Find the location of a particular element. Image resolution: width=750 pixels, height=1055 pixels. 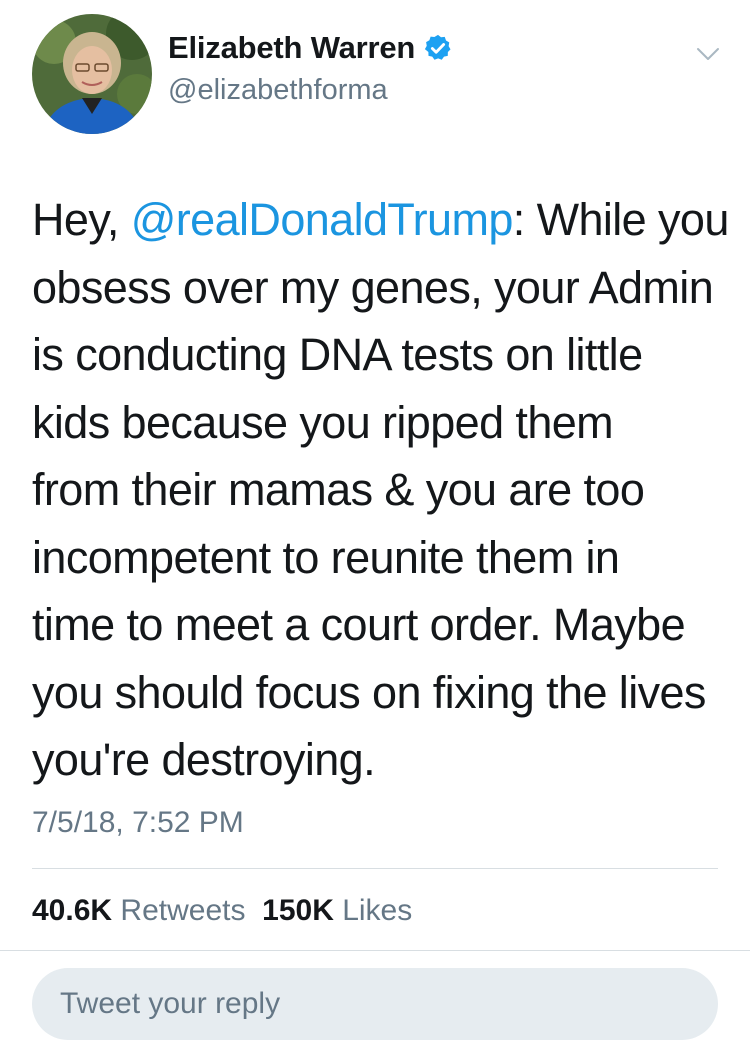

tweet-text-segment: from their mamas & you are too is located at coordinates (338, 489).